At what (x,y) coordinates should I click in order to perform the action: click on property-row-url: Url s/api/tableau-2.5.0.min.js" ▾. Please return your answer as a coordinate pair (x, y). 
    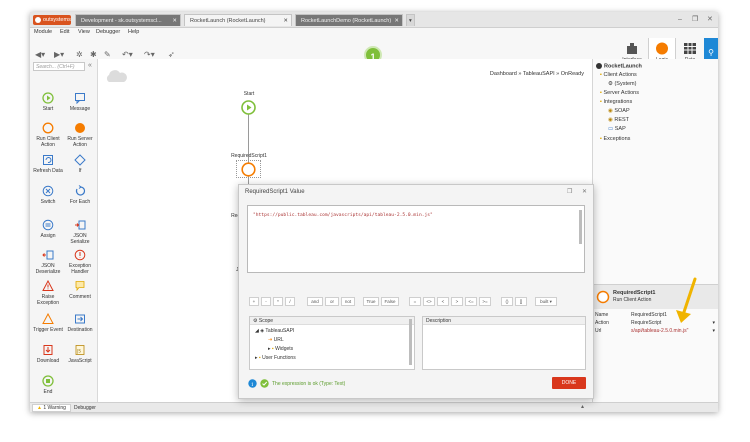
    Looking at the image, I should click on (656, 331).